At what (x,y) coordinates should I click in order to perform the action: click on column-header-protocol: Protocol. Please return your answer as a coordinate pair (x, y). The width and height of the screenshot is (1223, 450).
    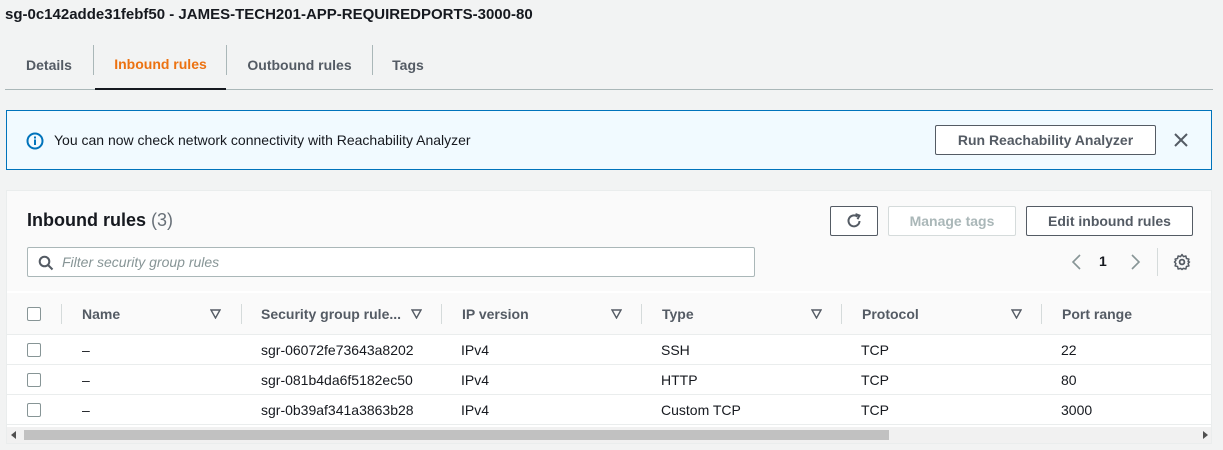
    Looking at the image, I should click on (890, 314).